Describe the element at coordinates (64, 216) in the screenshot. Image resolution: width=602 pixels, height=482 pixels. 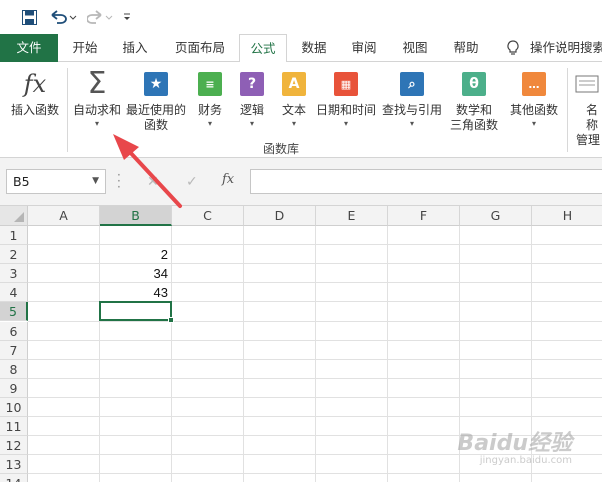
I see `column-header-a: A` at that location.